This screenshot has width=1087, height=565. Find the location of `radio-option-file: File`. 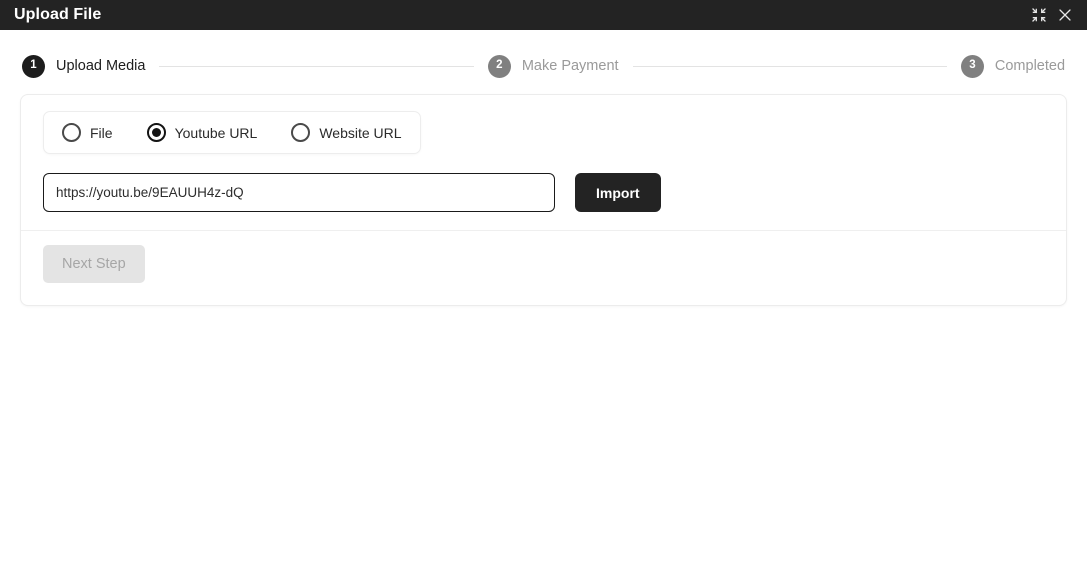

radio-option-file: File is located at coordinates (87, 132).